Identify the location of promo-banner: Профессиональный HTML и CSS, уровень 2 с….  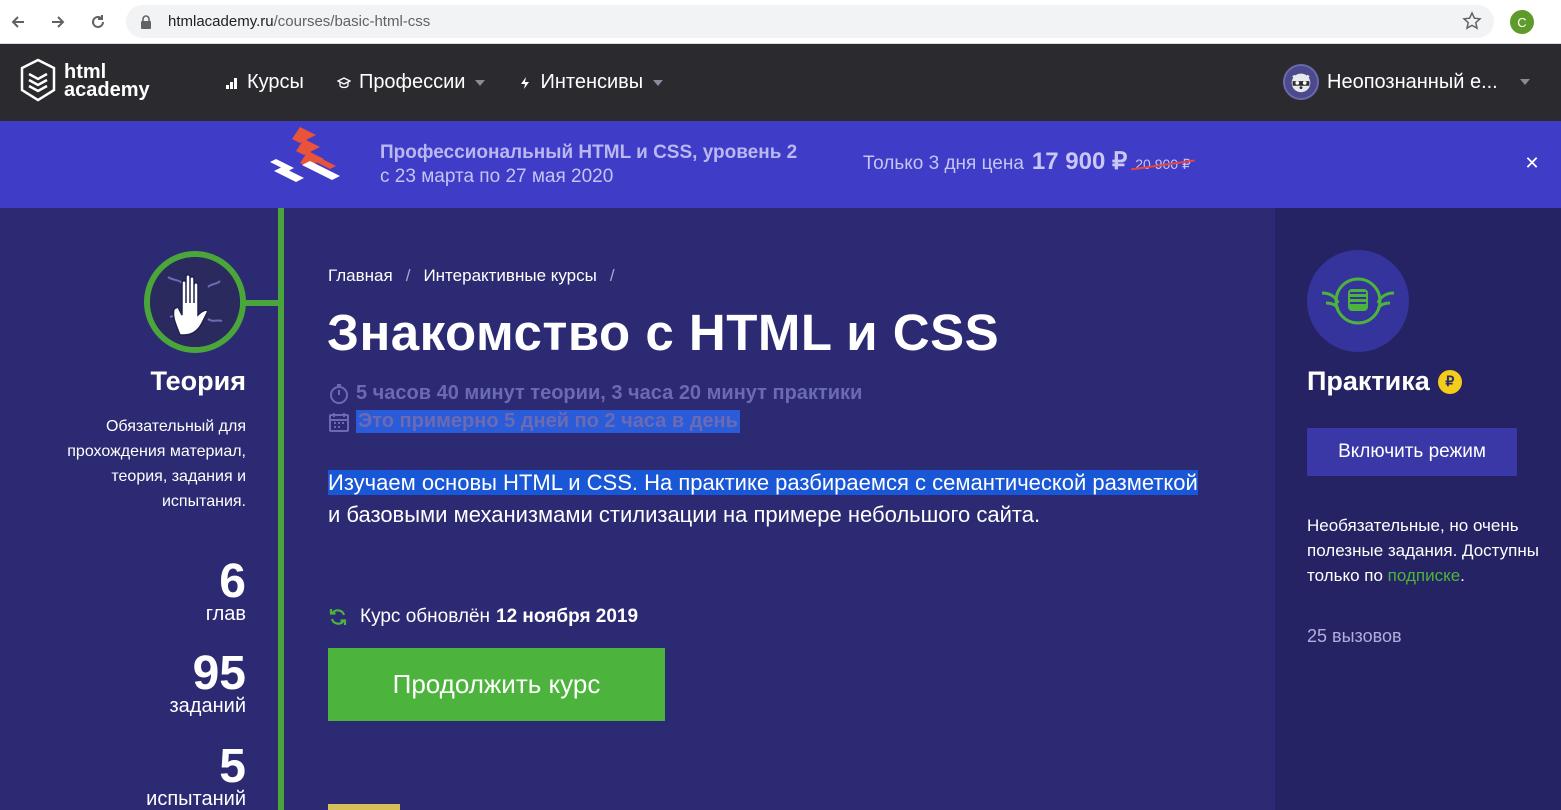
(780, 164).